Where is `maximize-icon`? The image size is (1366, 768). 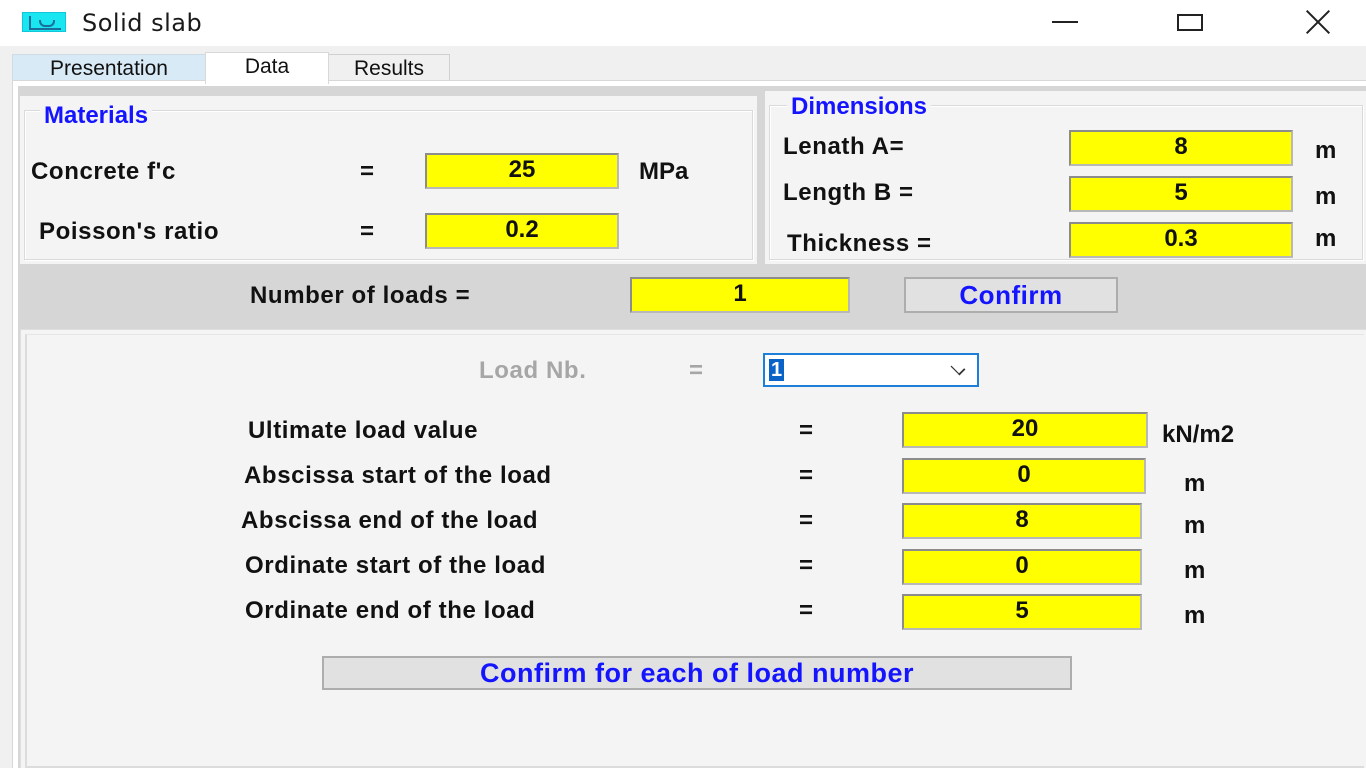
maximize-icon is located at coordinates (1190, 22).